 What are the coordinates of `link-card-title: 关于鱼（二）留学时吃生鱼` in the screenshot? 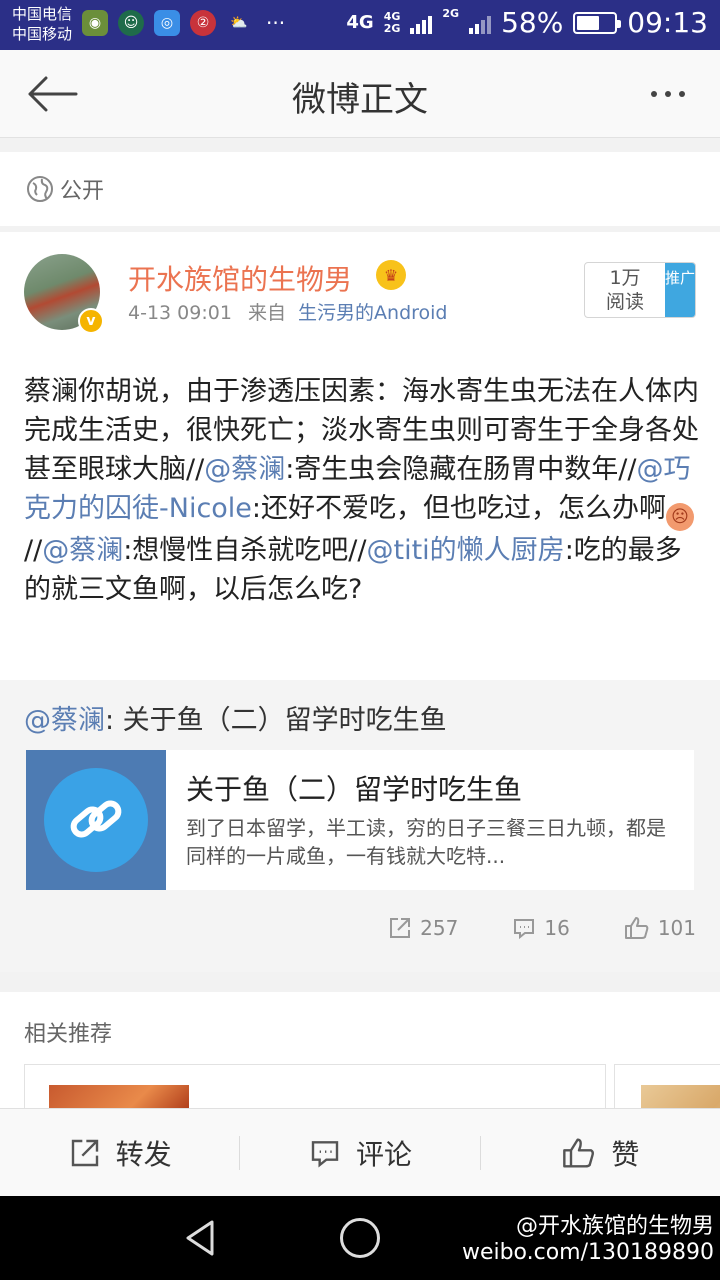 It's located at (354, 789).